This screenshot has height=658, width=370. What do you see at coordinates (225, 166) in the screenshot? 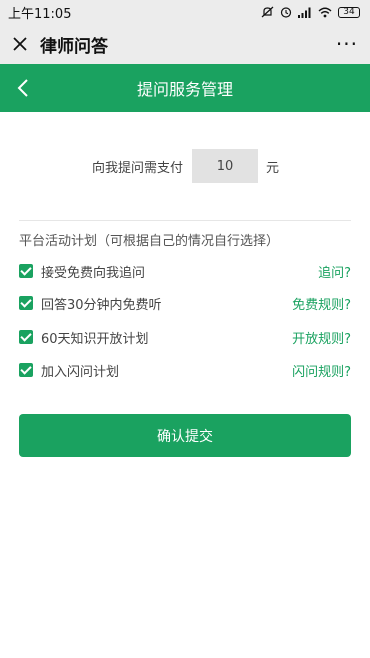
I see `payment-amount-input` at bounding box center [225, 166].